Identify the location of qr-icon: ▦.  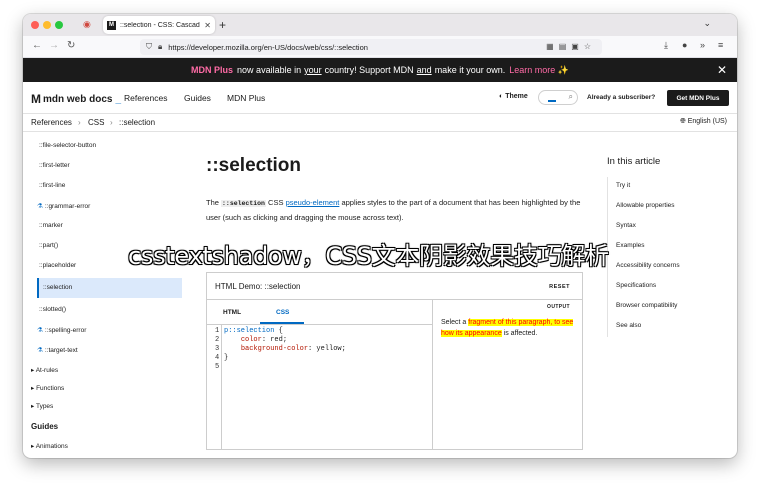
(552, 46).